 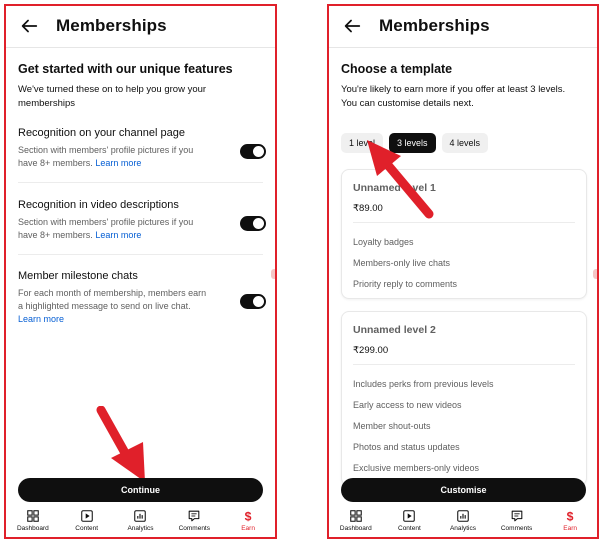 What do you see at coordinates (465, 143) in the screenshot?
I see `chip-4-levels: 4 levels` at bounding box center [465, 143].